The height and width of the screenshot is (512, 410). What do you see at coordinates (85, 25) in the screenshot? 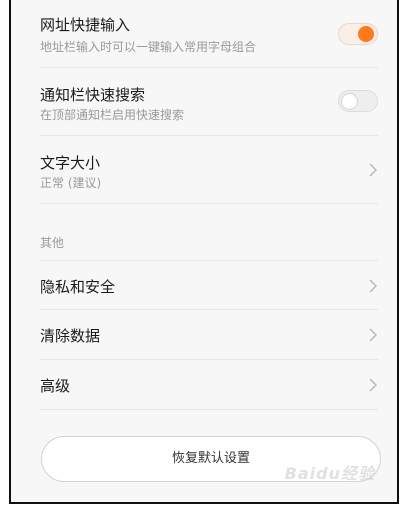
I see `setting-title: 网址快捷输入` at bounding box center [85, 25].